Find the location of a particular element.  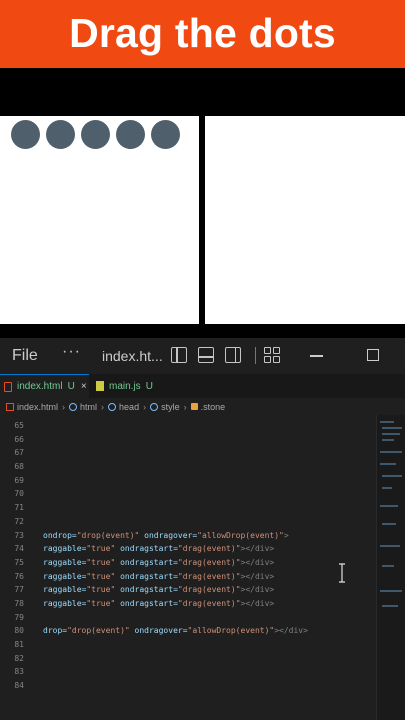

titlebar-divider is located at coordinates (255, 355).